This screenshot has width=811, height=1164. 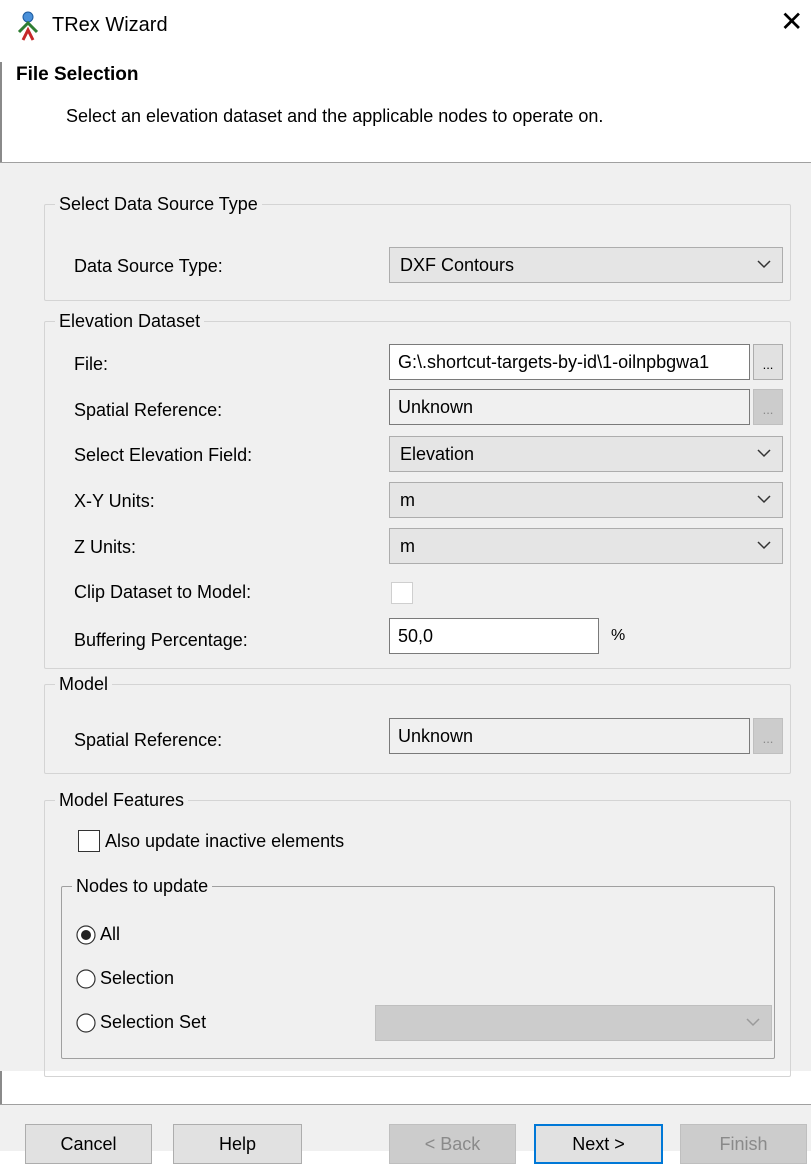 I want to click on file-label: File:, so click(x=91, y=364).